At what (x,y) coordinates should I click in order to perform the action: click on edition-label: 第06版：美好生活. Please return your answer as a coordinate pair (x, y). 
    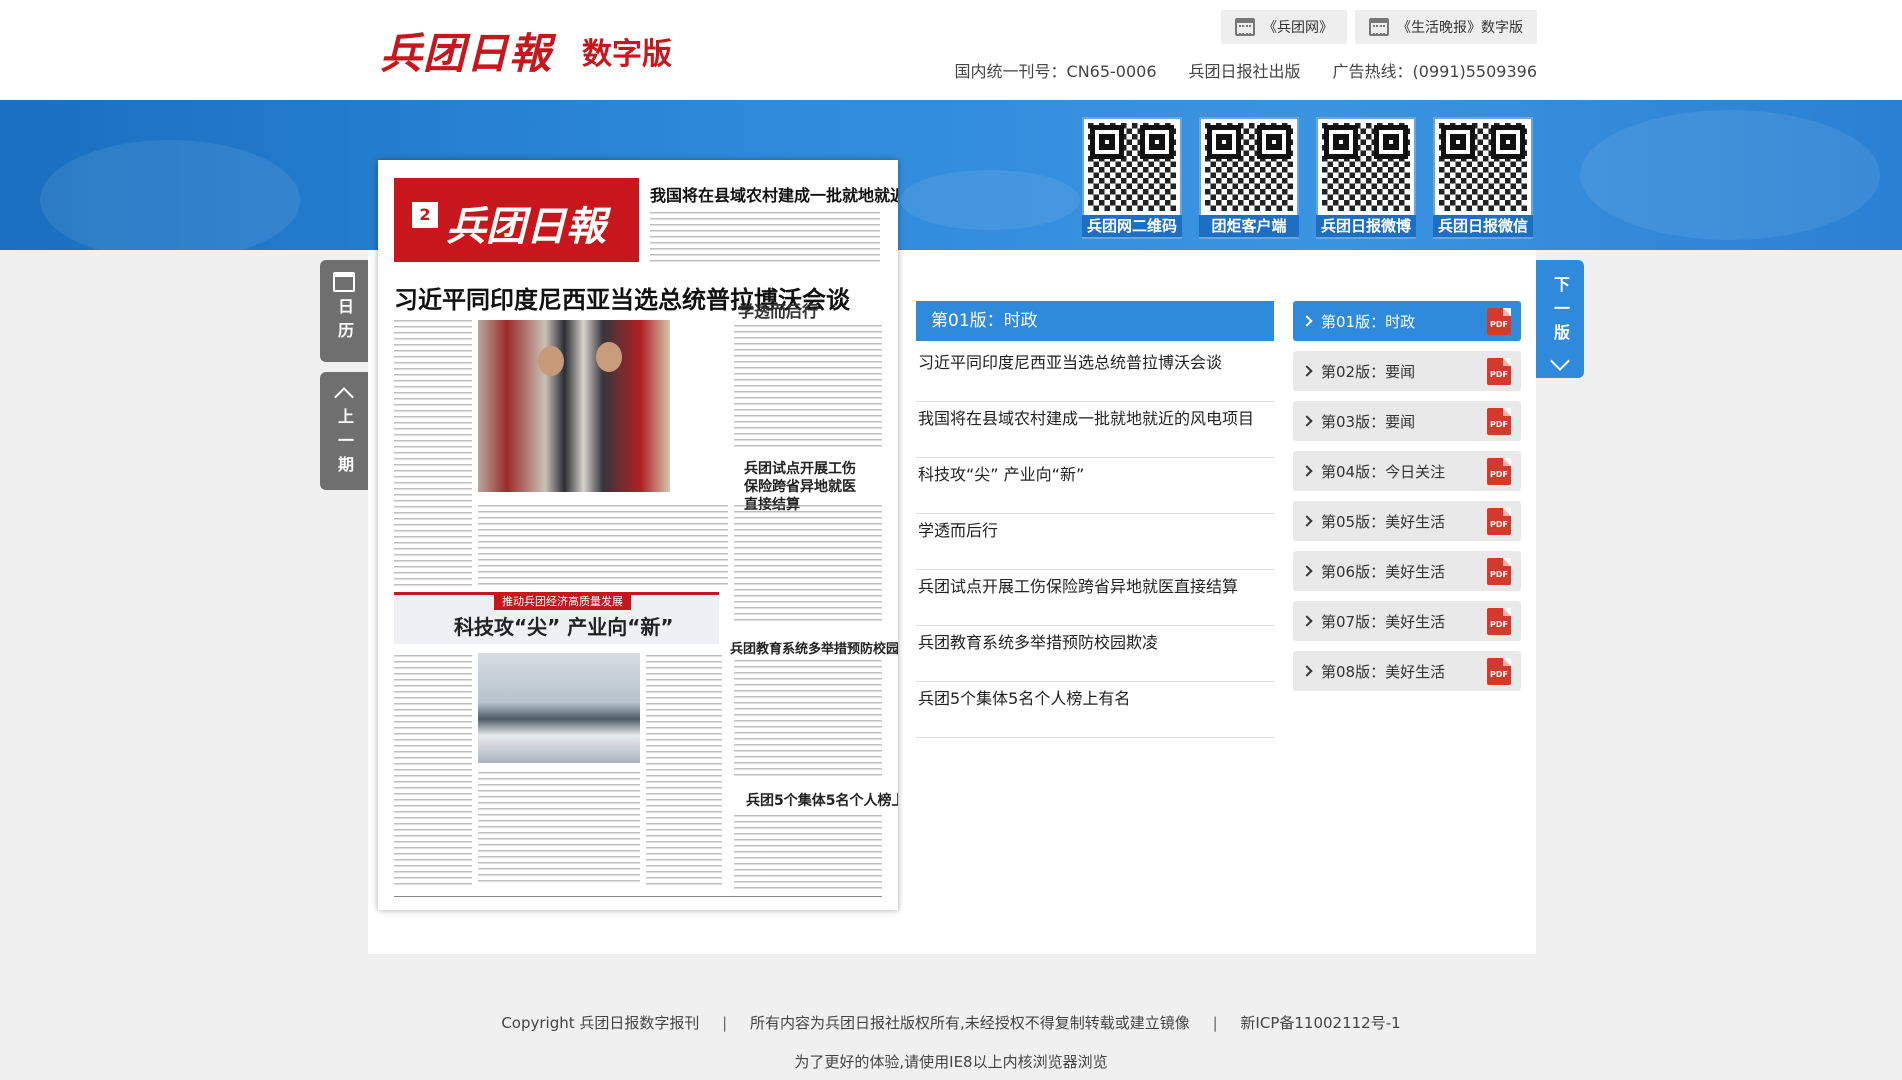
    Looking at the image, I should click on (1383, 571).